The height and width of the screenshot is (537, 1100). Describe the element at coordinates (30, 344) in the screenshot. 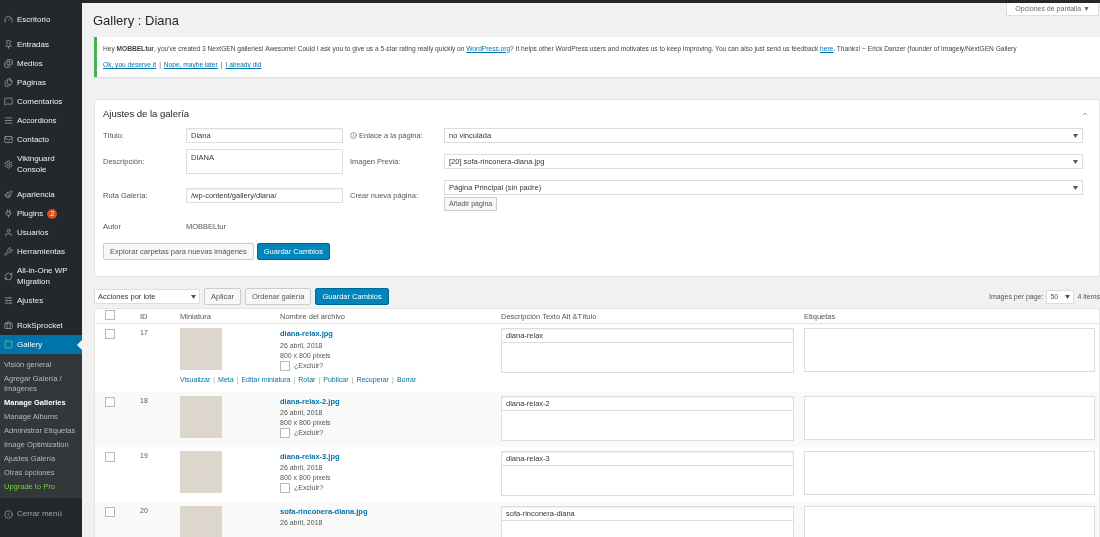

I see `menu-label: Gallery` at that location.